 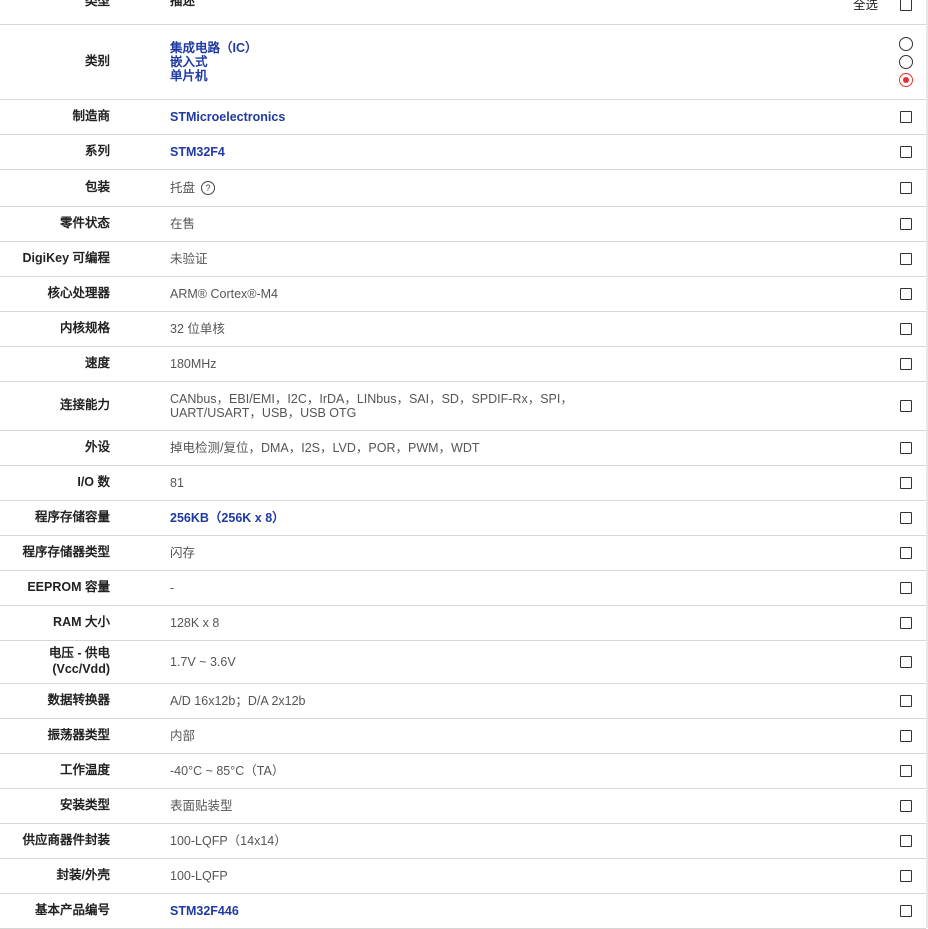 I want to click on category-label: 类别, so click(x=97, y=61).